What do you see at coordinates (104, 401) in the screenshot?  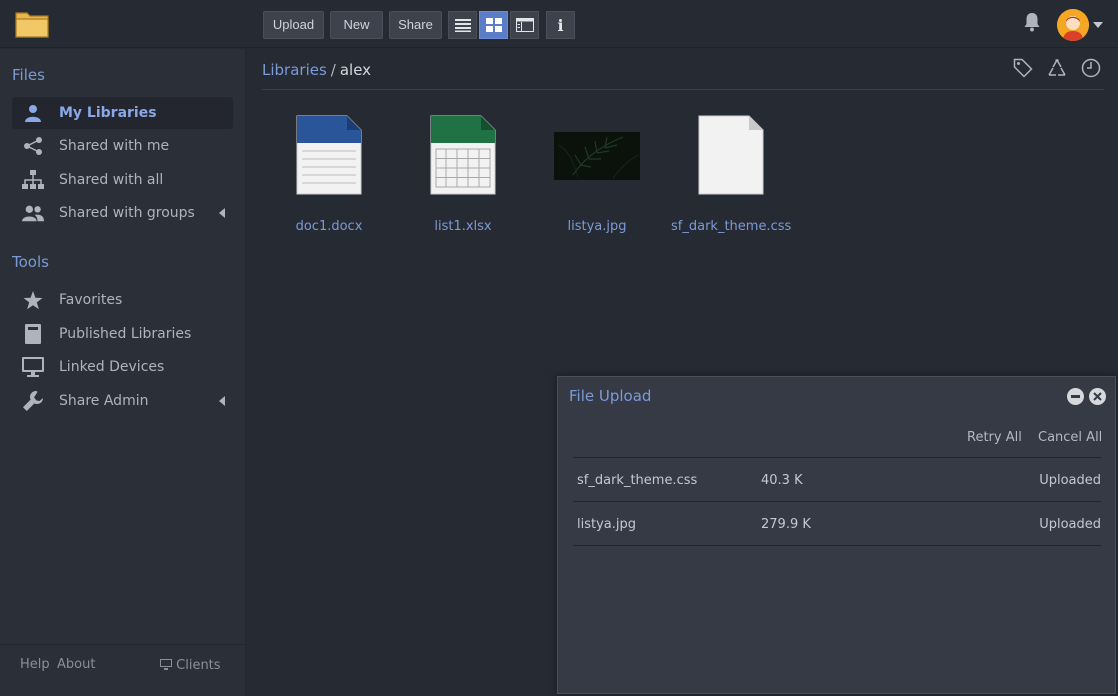 I see `sidebar-item-label: Share Admin` at bounding box center [104, 401].